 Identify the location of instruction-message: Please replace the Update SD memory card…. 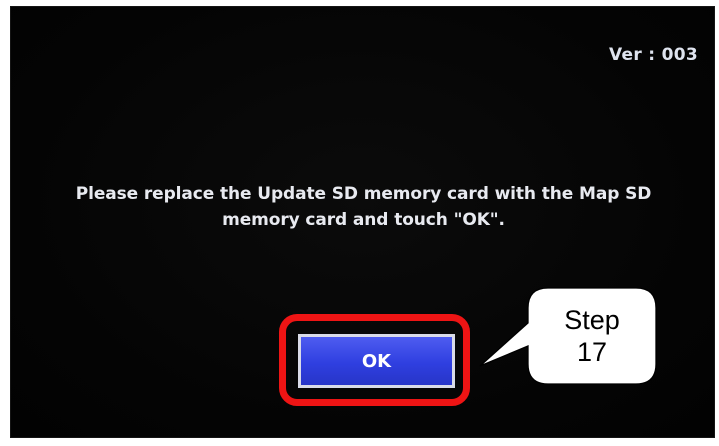
(363, 207).